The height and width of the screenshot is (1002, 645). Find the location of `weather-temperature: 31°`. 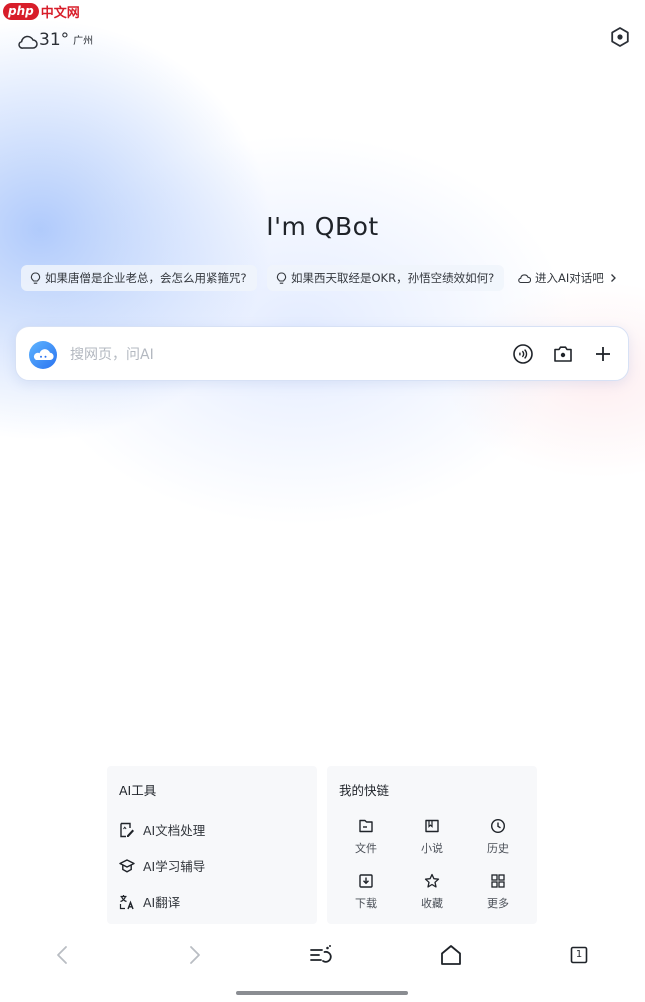

weather-temperature: 31° is located at coordinates (54, 40).